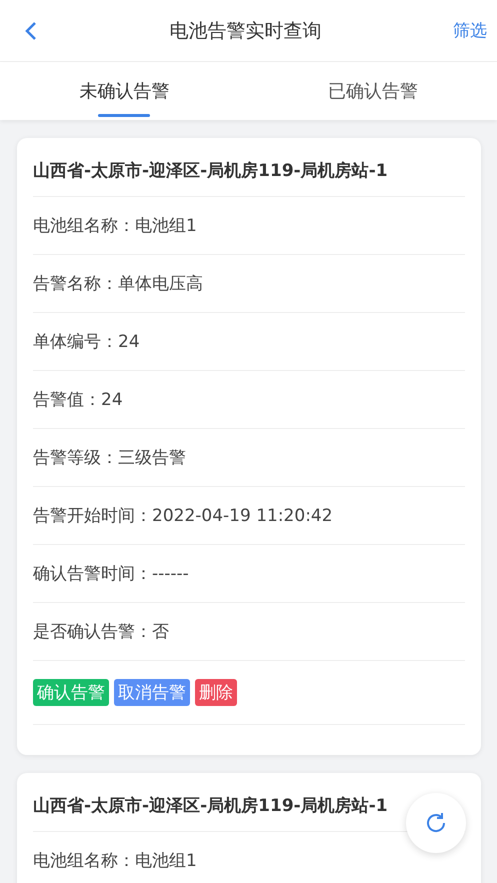 The width and height of the screenshot is (497, 883). I want to click on tab: 已确认告警, so click(372, 91).